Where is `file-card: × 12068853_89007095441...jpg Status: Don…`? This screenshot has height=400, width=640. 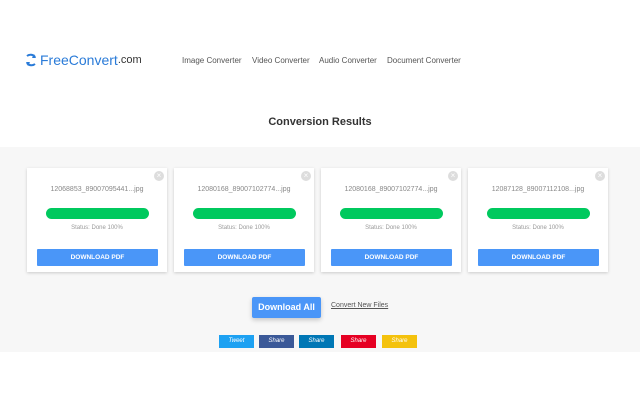 file-card: × 12068853_89007095441...jpg Status: Don… is located at coordinates (97, 220).